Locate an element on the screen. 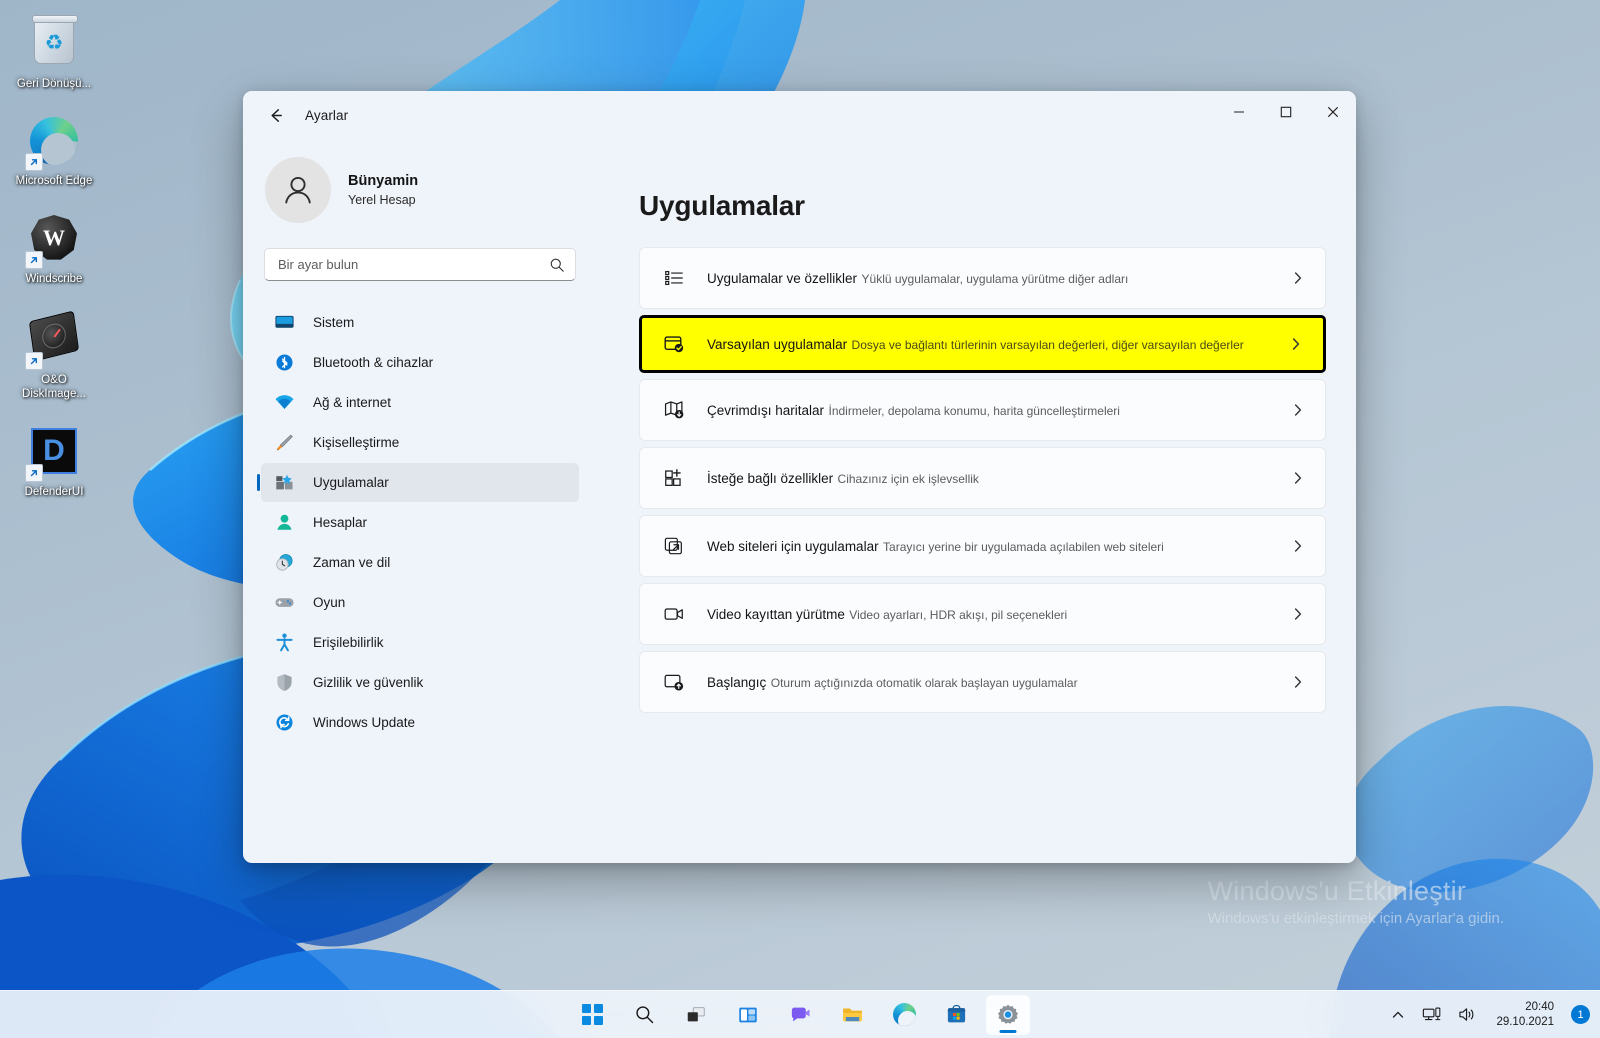 The width and height of the screenshot is (1600, 1038). start-button is located at coordinates (592, 1015).